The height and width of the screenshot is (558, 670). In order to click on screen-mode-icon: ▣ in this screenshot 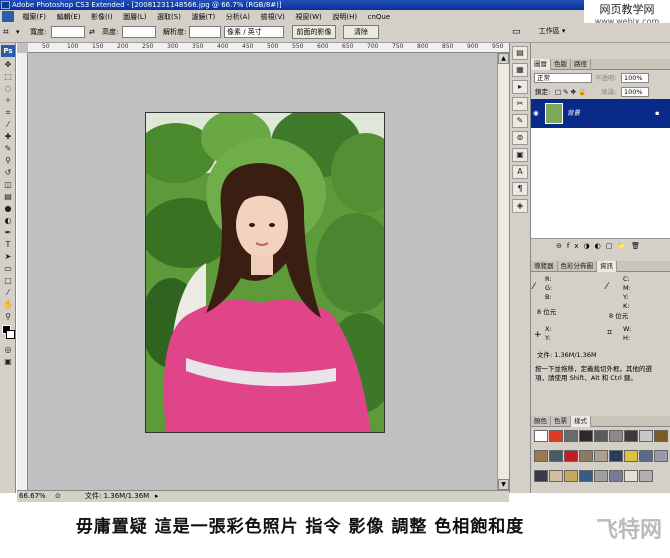, I will do `click(8, 361)`.